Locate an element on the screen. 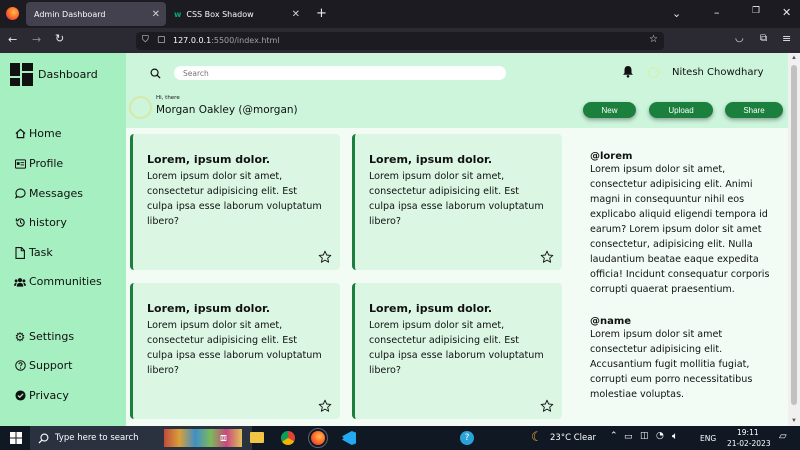 Image resolution: width=800 pixels, height=450 pixels. sidebar-item-label: Task is located at coordinates (41, 252).